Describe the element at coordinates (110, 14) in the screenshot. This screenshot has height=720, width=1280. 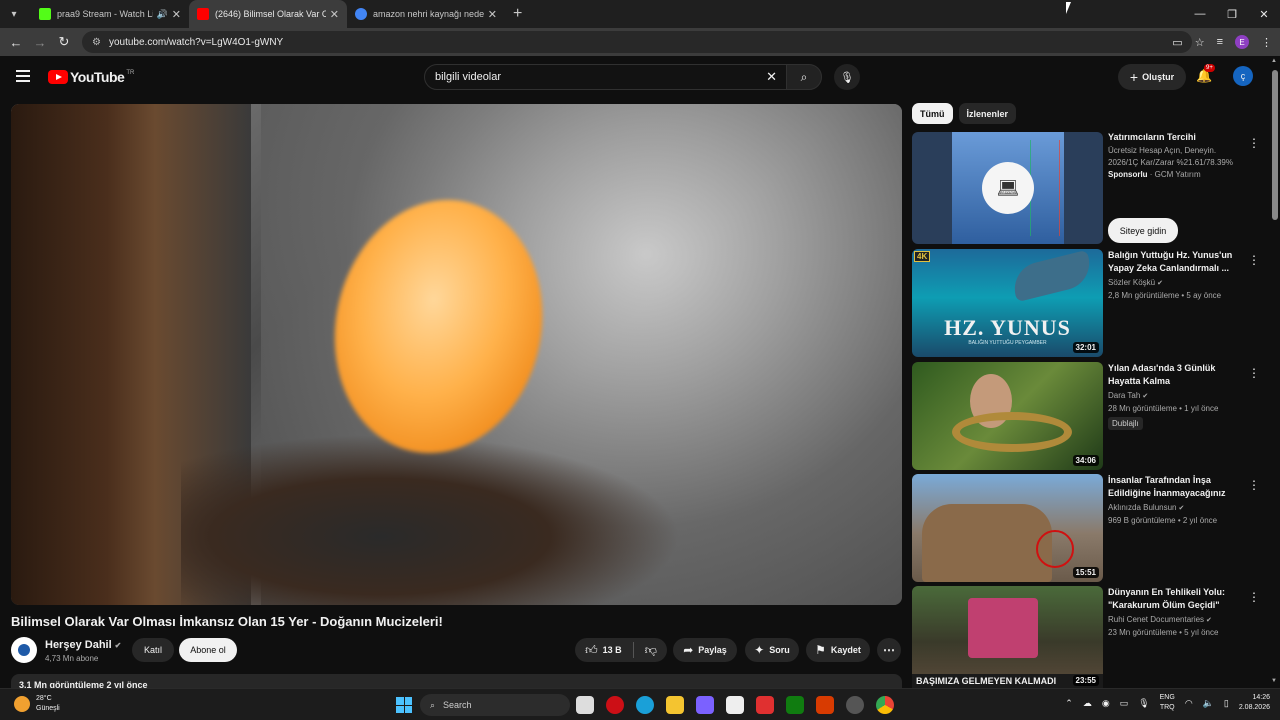
I see `browser-tab: praa9 Stream - Watch Live 🔊 ✕` at that location.